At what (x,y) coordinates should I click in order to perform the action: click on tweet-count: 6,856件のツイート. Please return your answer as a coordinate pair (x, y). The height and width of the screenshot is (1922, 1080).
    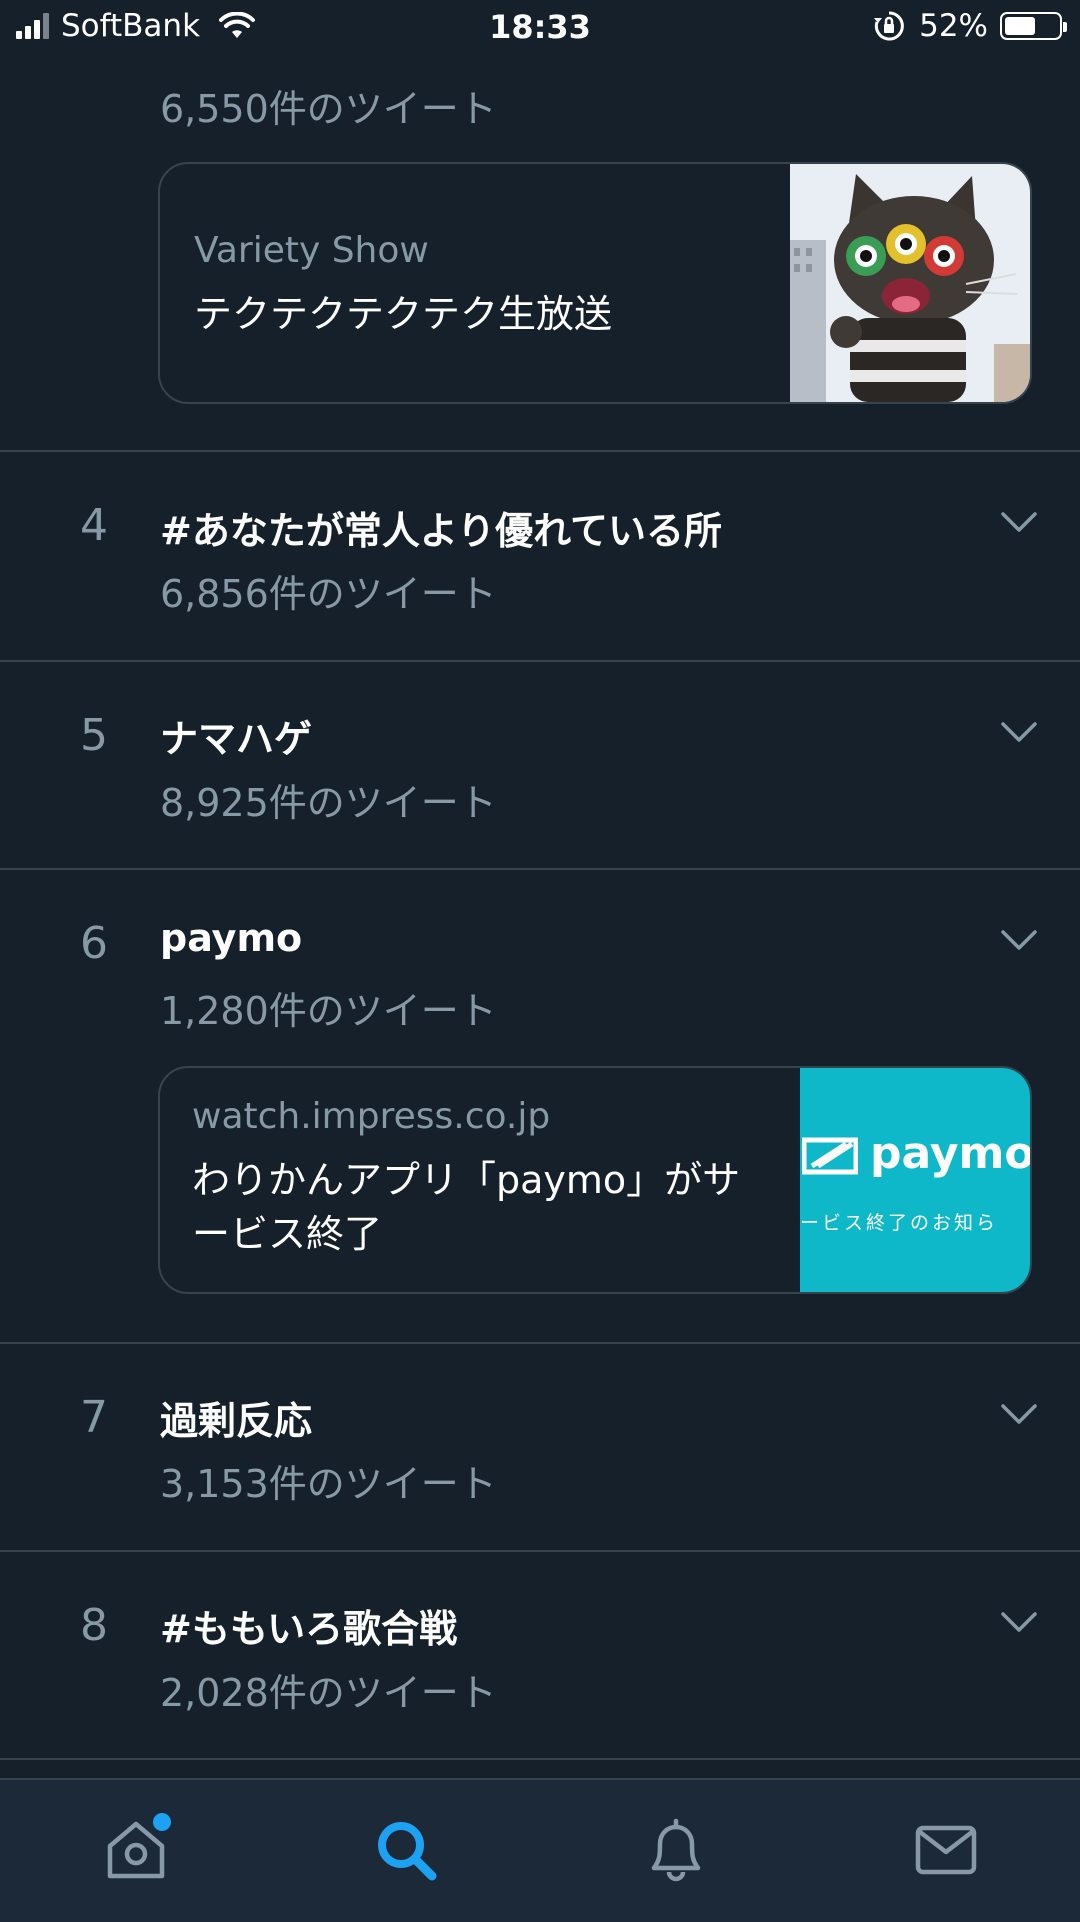
    Looking at the image, I should click on (328, 594).